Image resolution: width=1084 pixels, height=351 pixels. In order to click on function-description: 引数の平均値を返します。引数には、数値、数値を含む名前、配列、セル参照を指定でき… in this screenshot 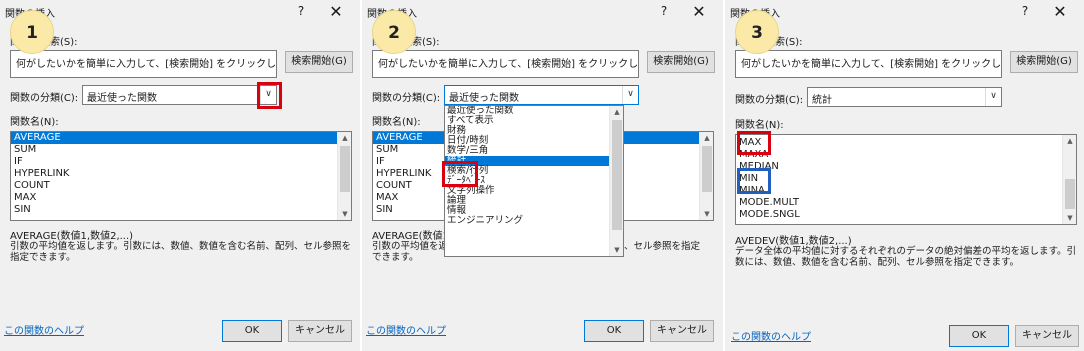, I will do `click(181, 252)`.